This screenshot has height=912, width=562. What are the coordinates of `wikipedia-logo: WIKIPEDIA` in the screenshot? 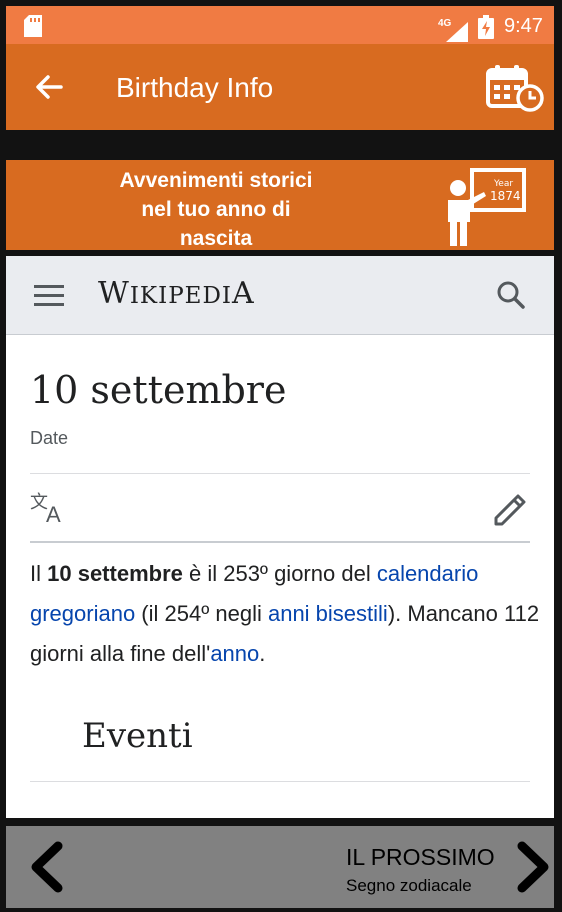 It's located at (176, 293).